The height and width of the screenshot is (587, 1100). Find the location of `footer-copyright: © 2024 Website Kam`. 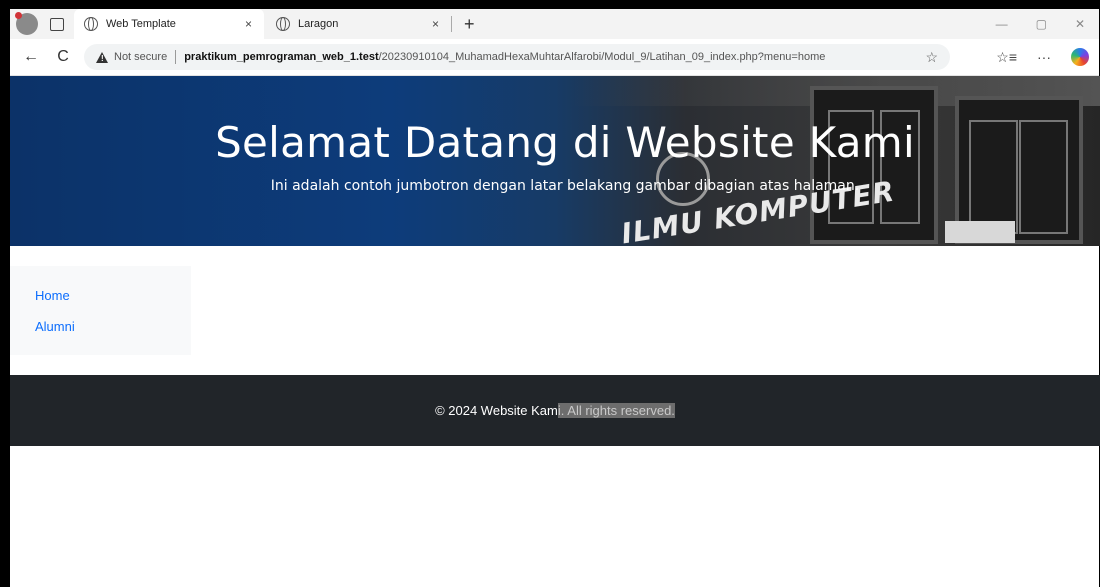

footer-copyright: © 2024 Website Kam is located at coordinates (496, 410).